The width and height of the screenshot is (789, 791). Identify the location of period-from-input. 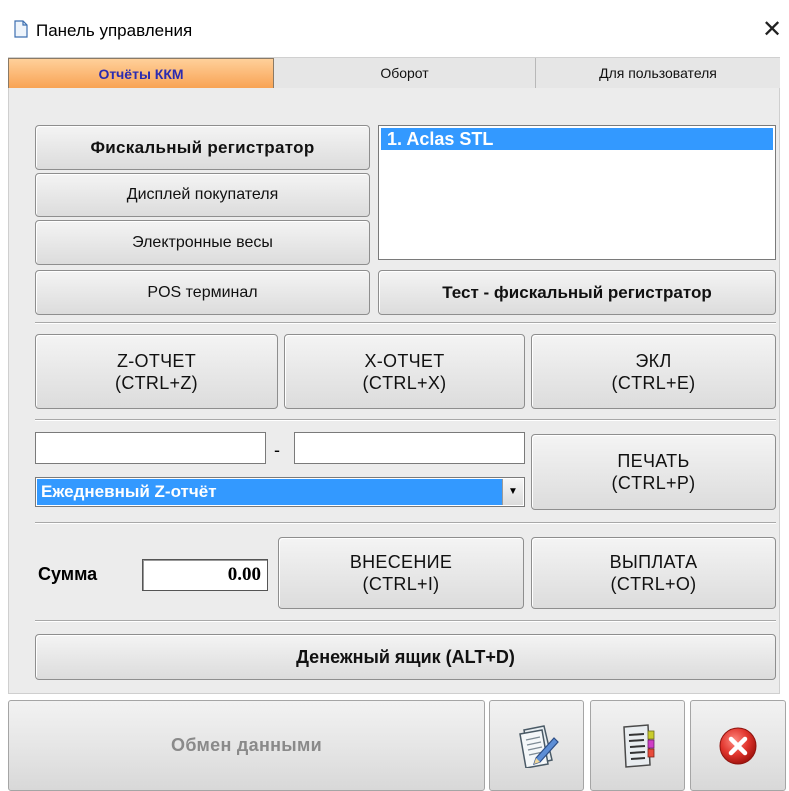
(150, 448).